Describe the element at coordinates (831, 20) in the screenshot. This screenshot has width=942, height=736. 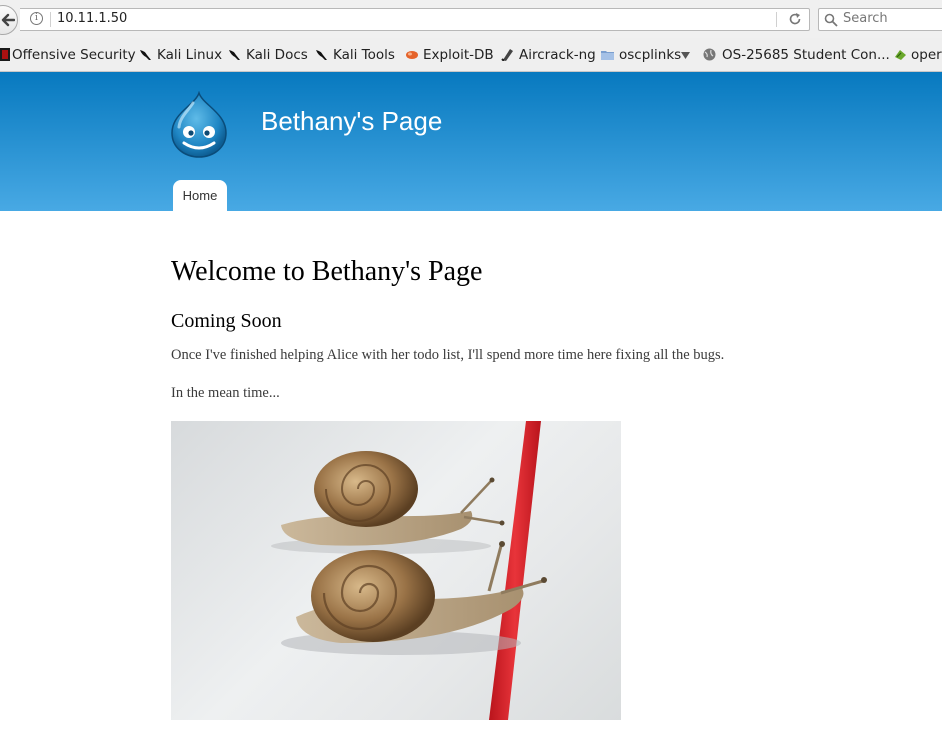
I see `search-icon` at that location.